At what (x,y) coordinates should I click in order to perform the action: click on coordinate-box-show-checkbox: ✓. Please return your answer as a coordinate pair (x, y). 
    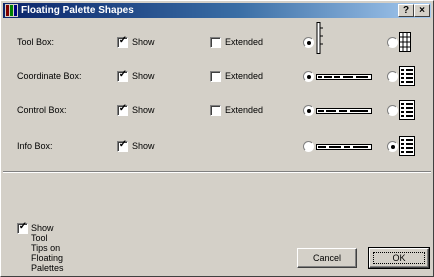
    Looking at the image, I should click on (122, 75).